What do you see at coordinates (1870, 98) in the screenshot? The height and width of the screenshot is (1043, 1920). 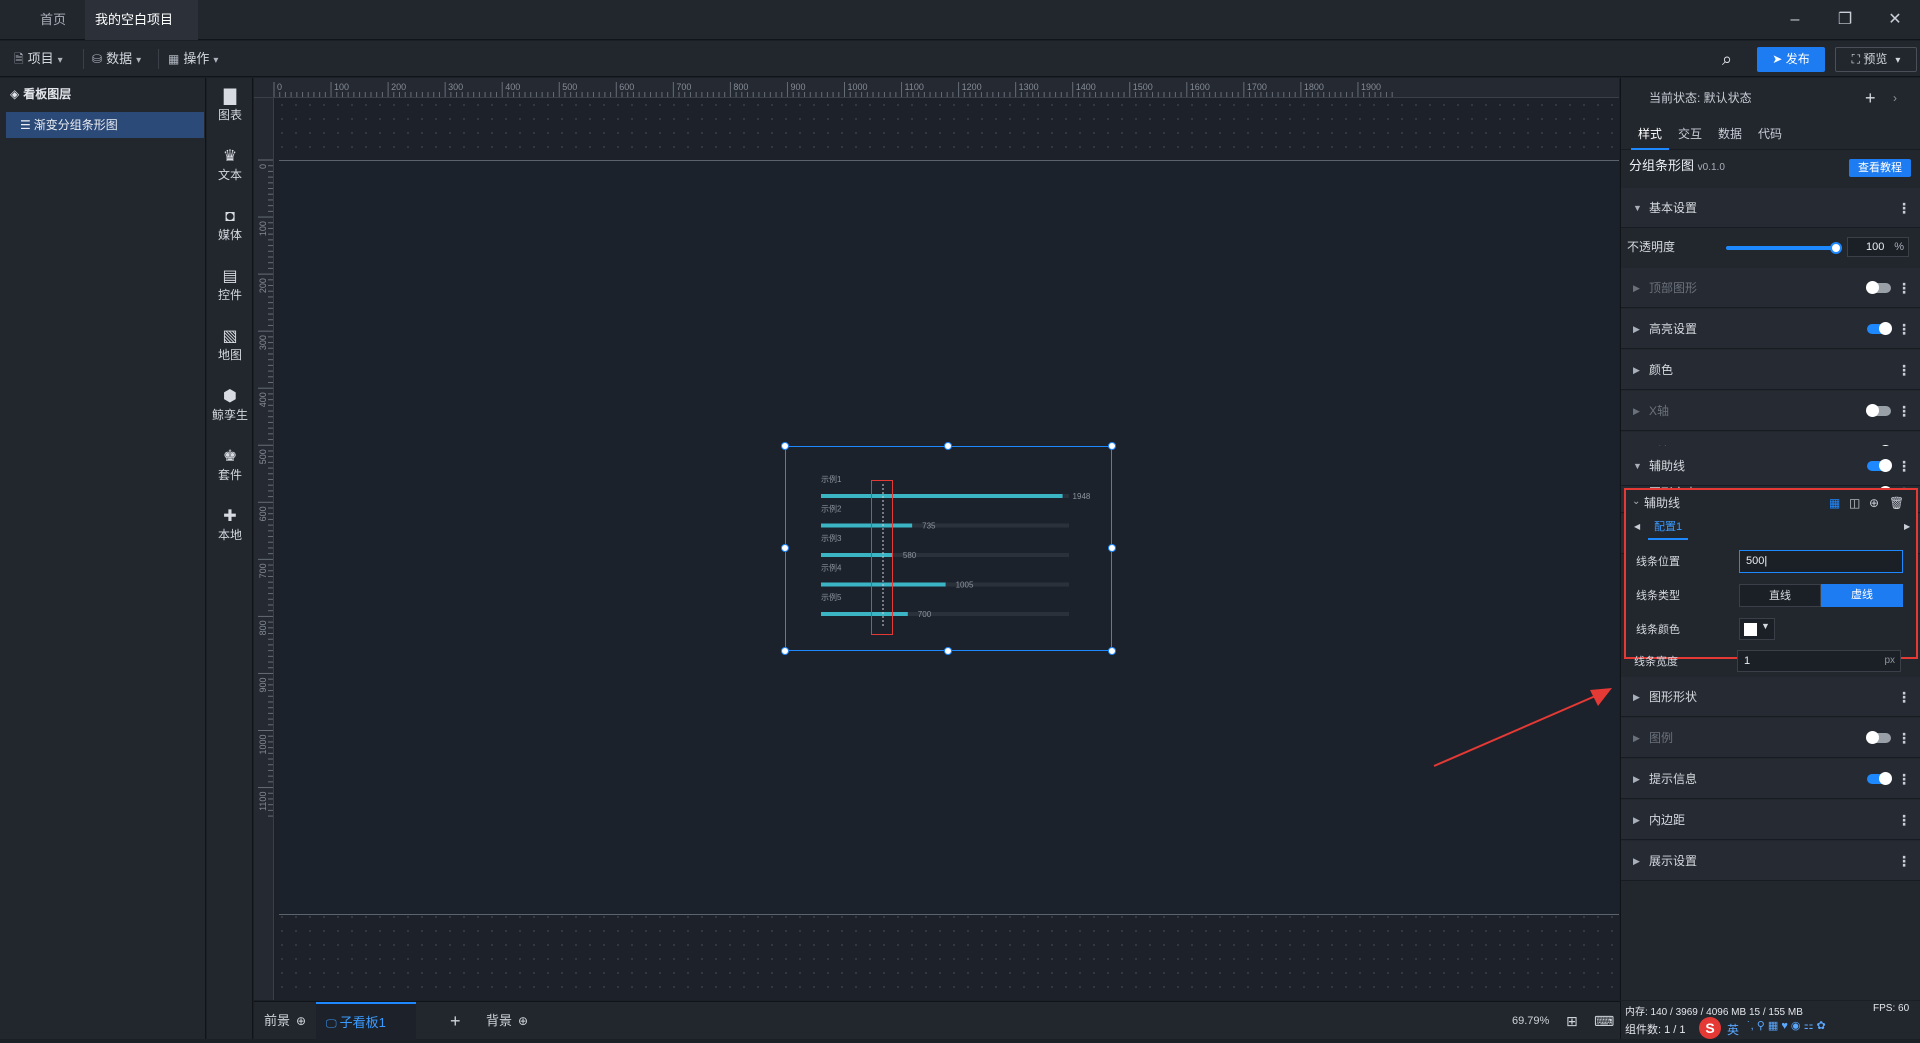 I see `add-state-button: +` at bounding box center [1870, 98].